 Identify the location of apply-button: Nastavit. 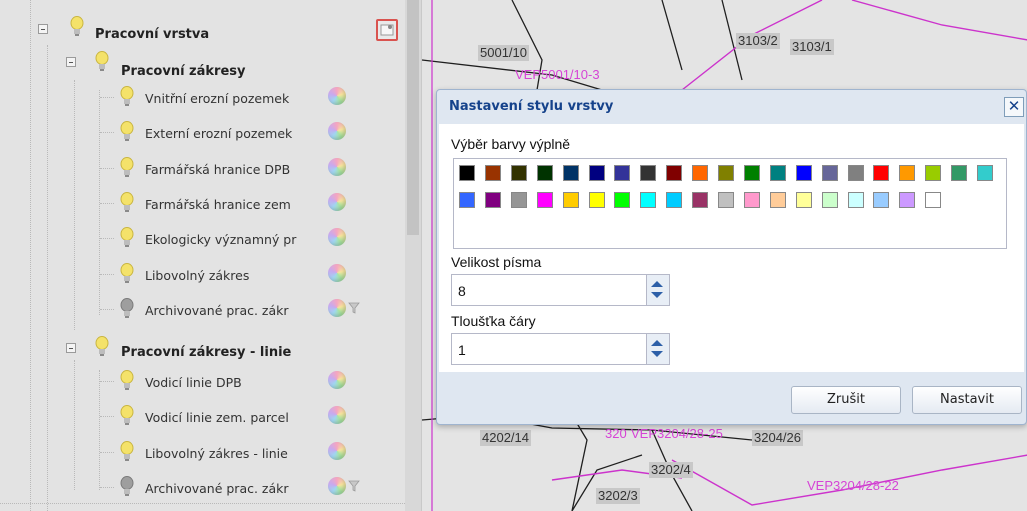
(967, 400).